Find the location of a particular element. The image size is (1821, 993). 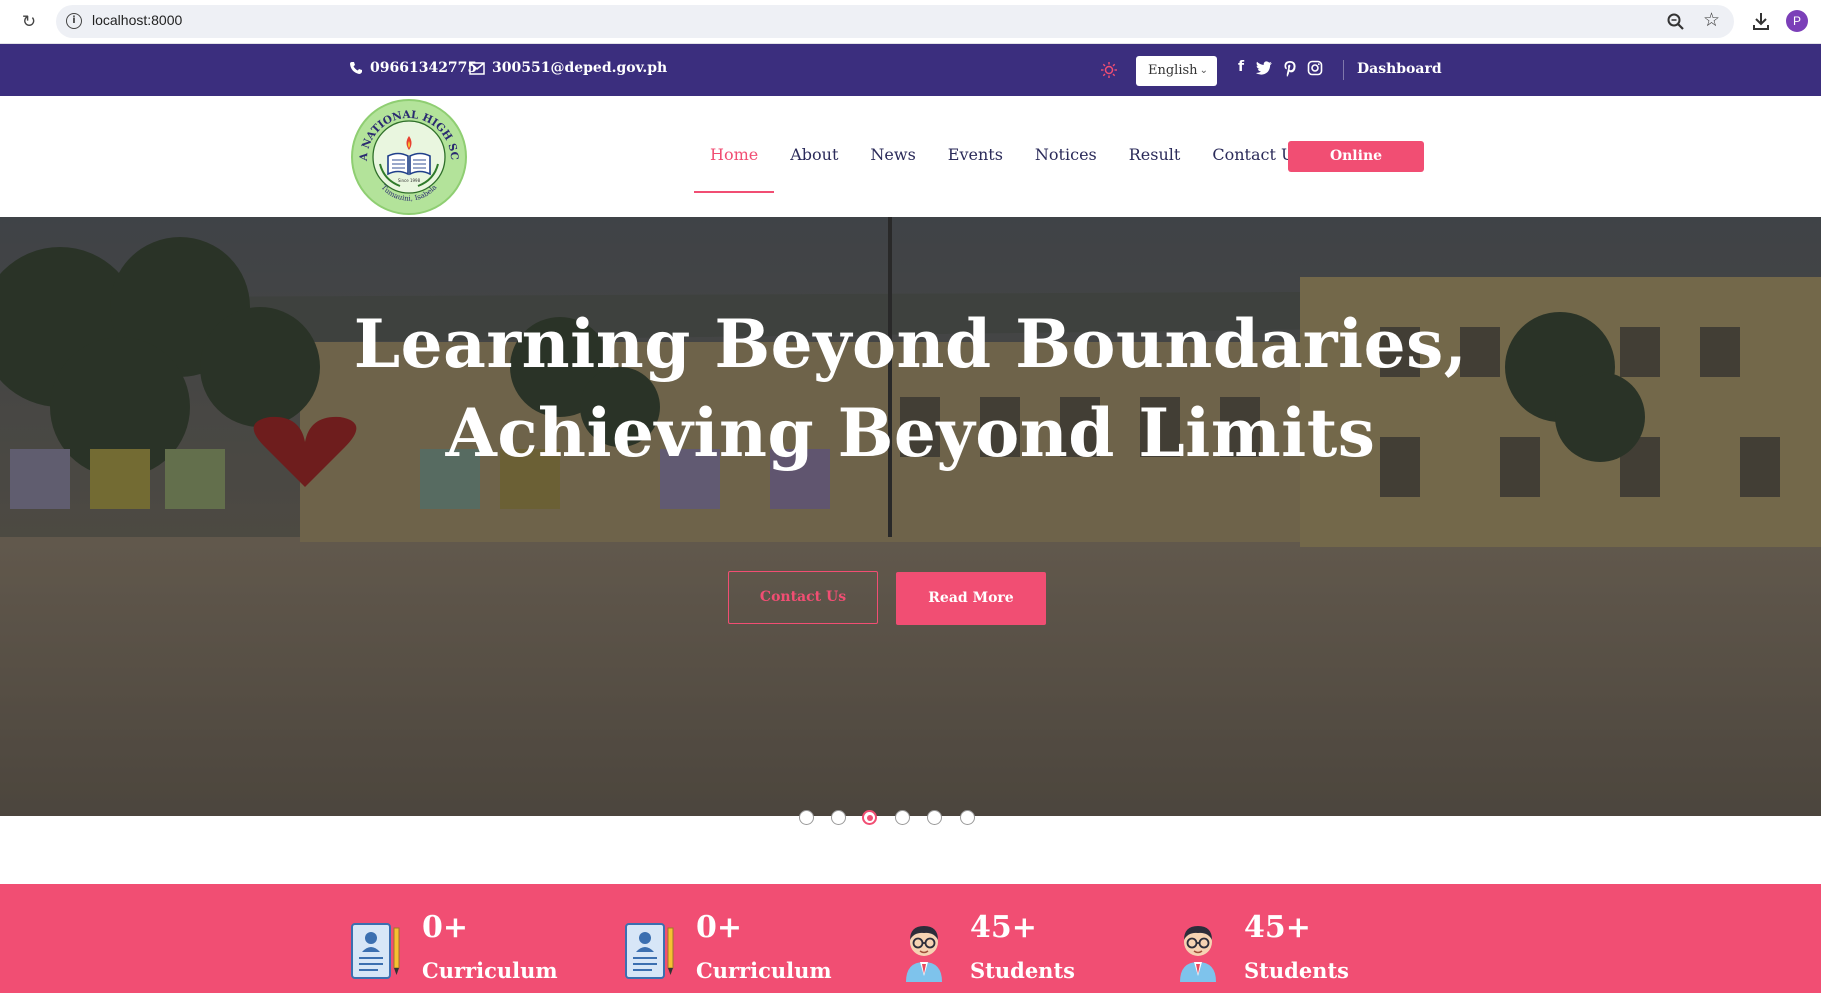

hero-headline-line1: Learning Beyond Boundaries, is located at coordinates (910, 344).